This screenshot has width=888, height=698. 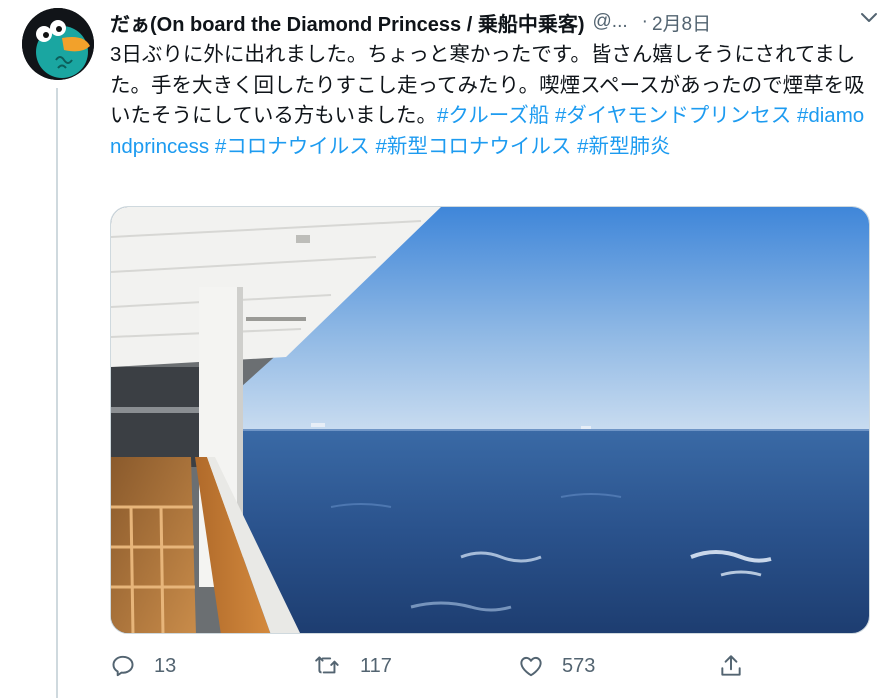 What do you see at coordinates (165, 665) in the screenshot?
I see `reply-count: 13` at bounding box center [165, 665].